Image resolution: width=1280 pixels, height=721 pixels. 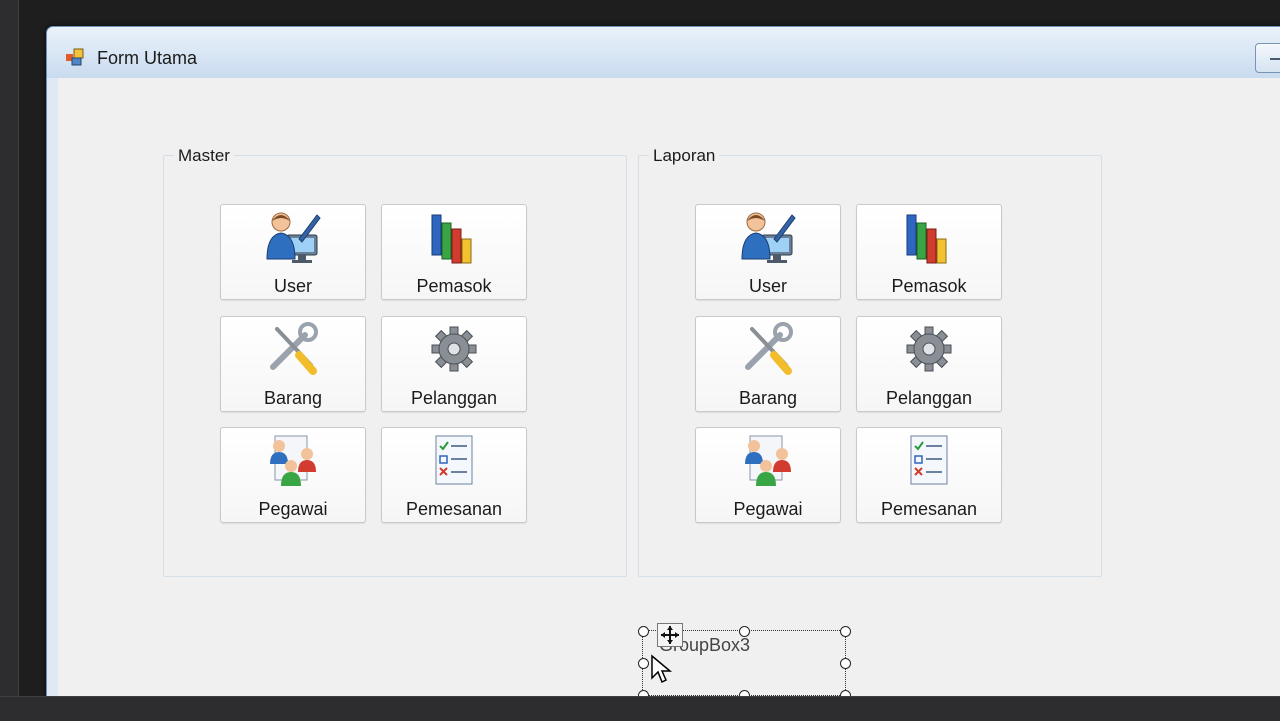 I want to click on master-pegawai-button: Pegawai, so click(x=293, y=475).